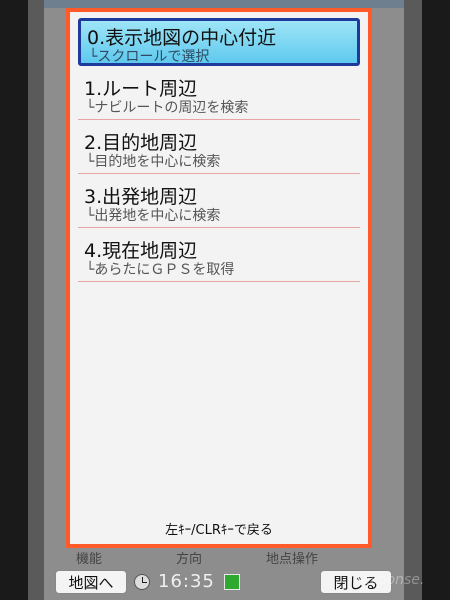  Describe the element at coordinates (219, 42) in the screenshot. I see `menu-item-map-center: 0.表示地図の中心付近 └スクロールで選択` at that location.